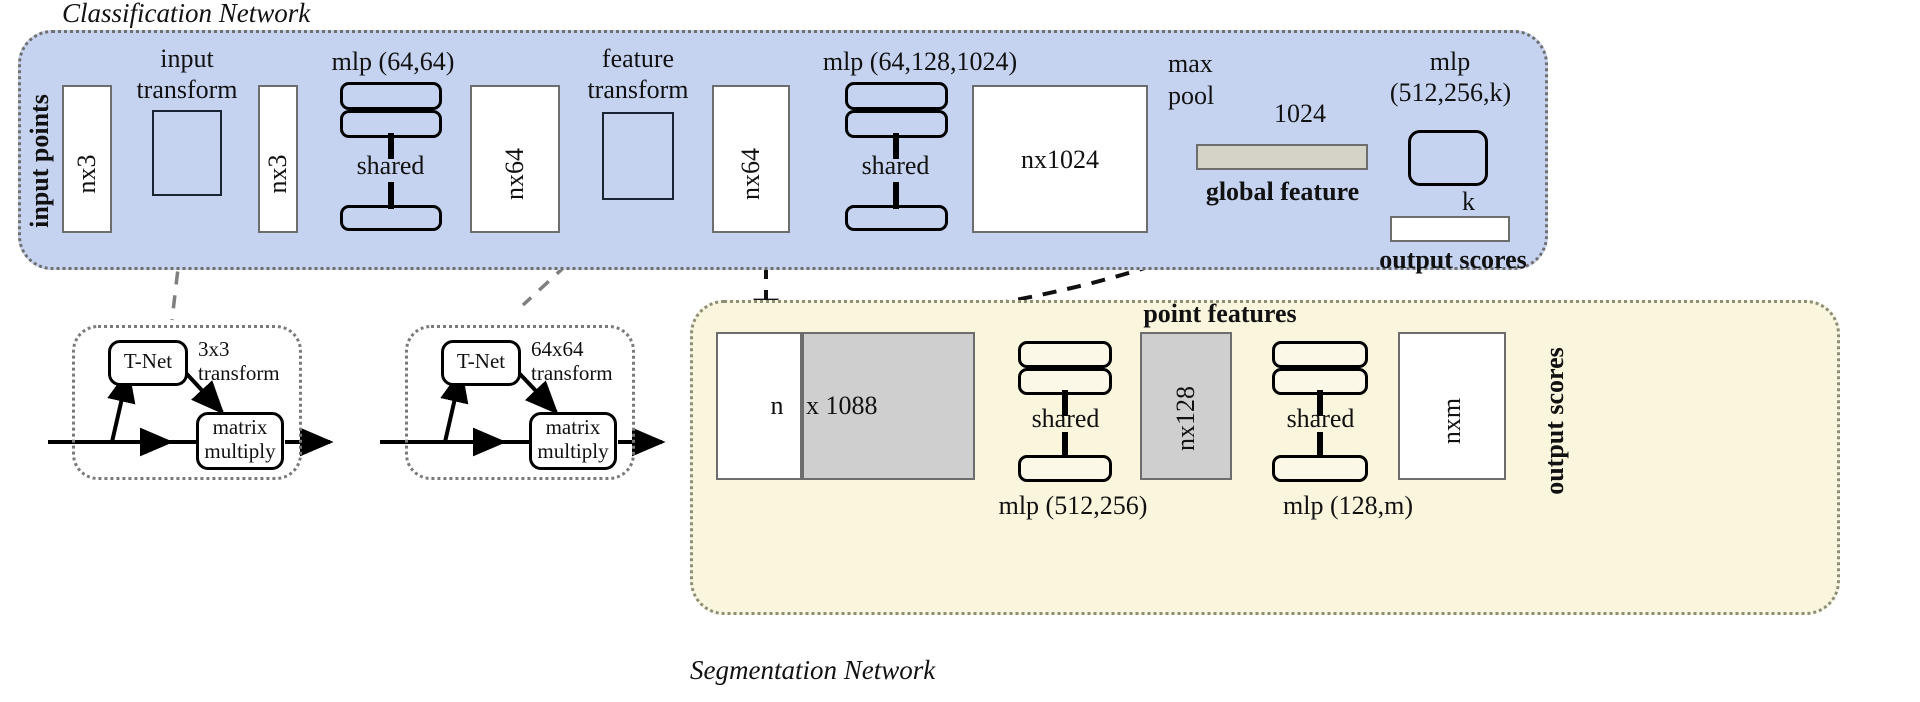  What do you see at coordinates (1320, 468) in the screenshot?
I see `seg-mlp-128-m-bar-bottom` at bounding box center [1320, 468].